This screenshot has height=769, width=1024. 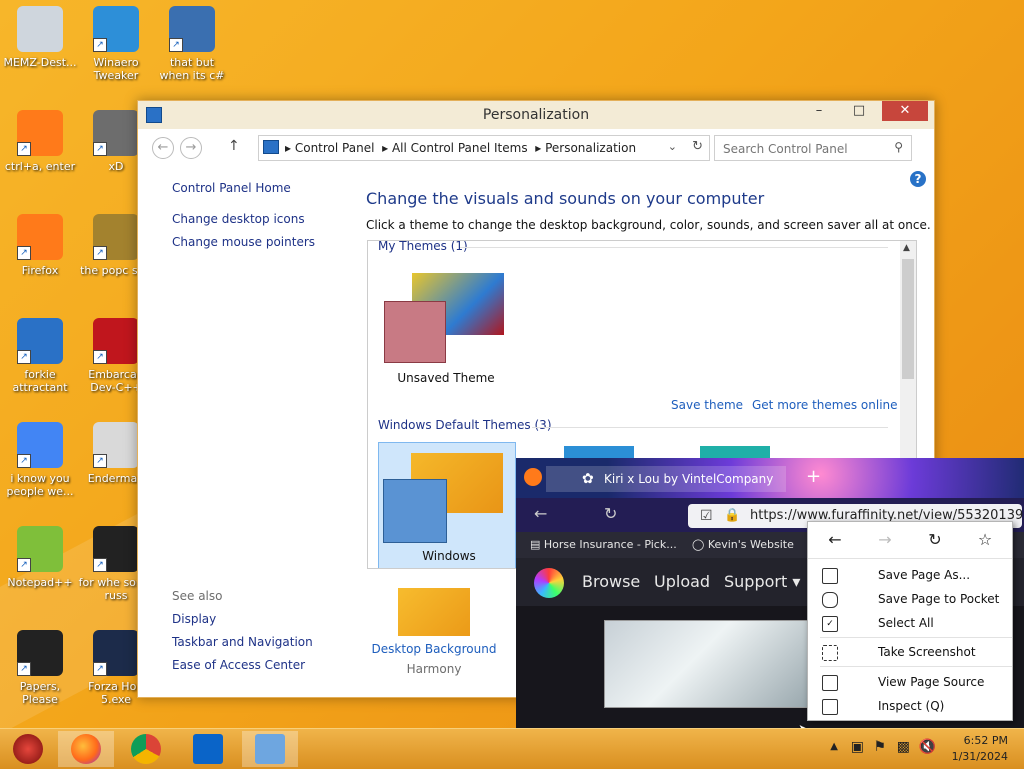 What do you see at coordinates (825, 405) in the screenshot?
I see `get-more-themes-link: Get more themes online` at bounding box center [825, 405].